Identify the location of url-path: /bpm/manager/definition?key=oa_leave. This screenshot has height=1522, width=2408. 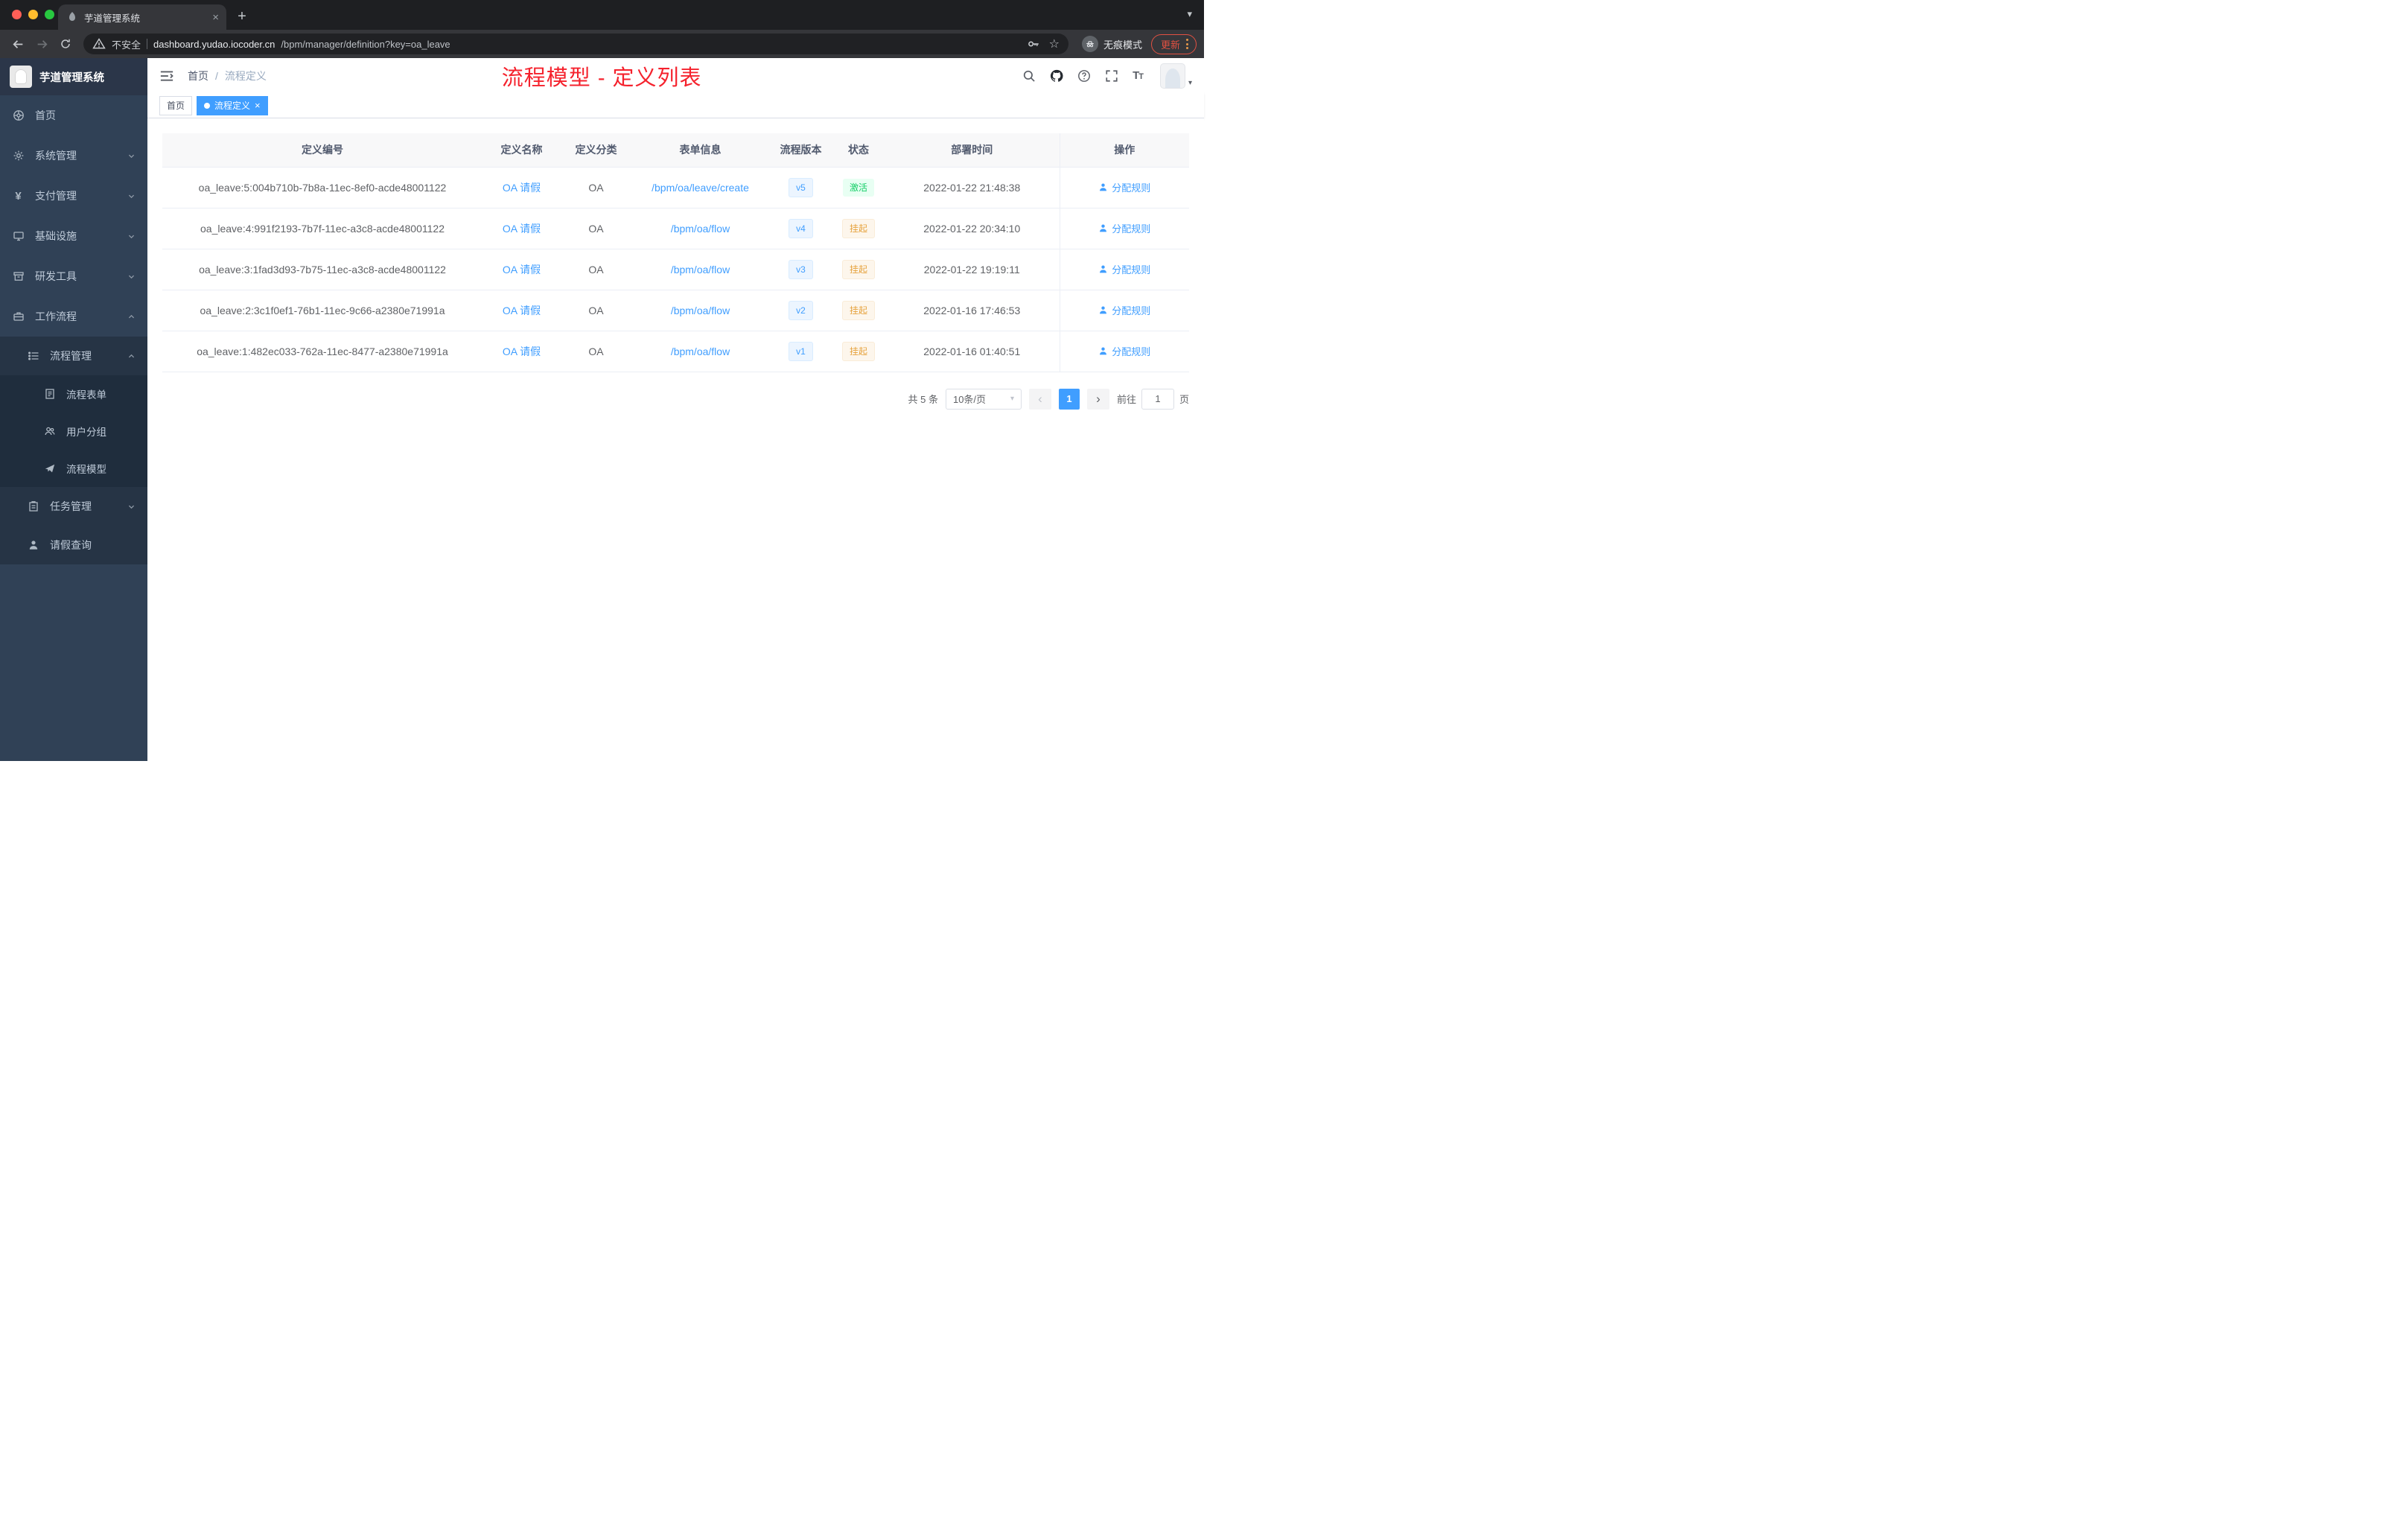
(365, 44).